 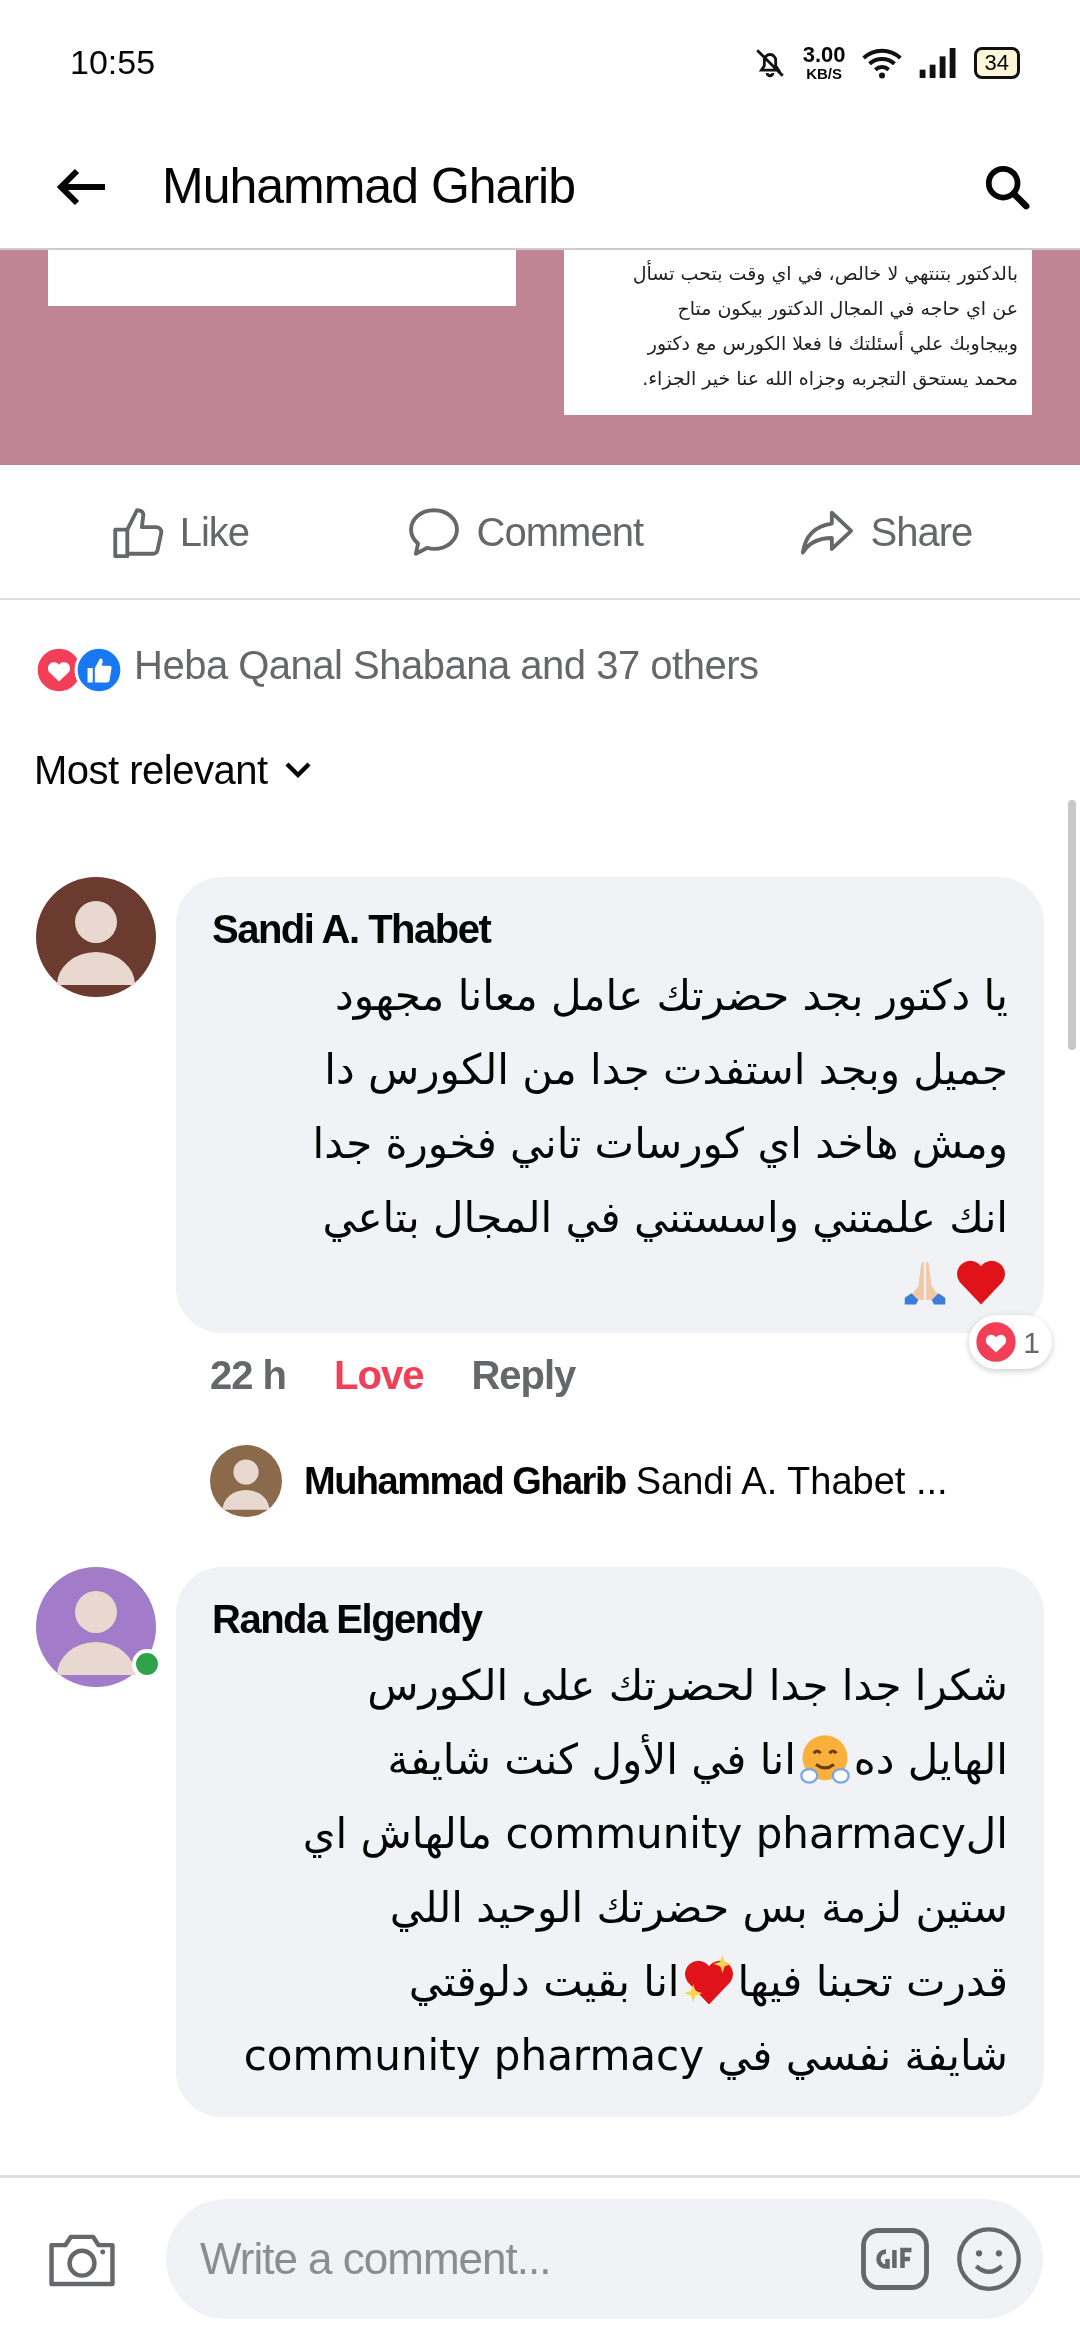 What do you see at coordinates (930, 1760) in the screenshot?
I see `comment-text: الهايل ده` at bounding box center [930, 1760].